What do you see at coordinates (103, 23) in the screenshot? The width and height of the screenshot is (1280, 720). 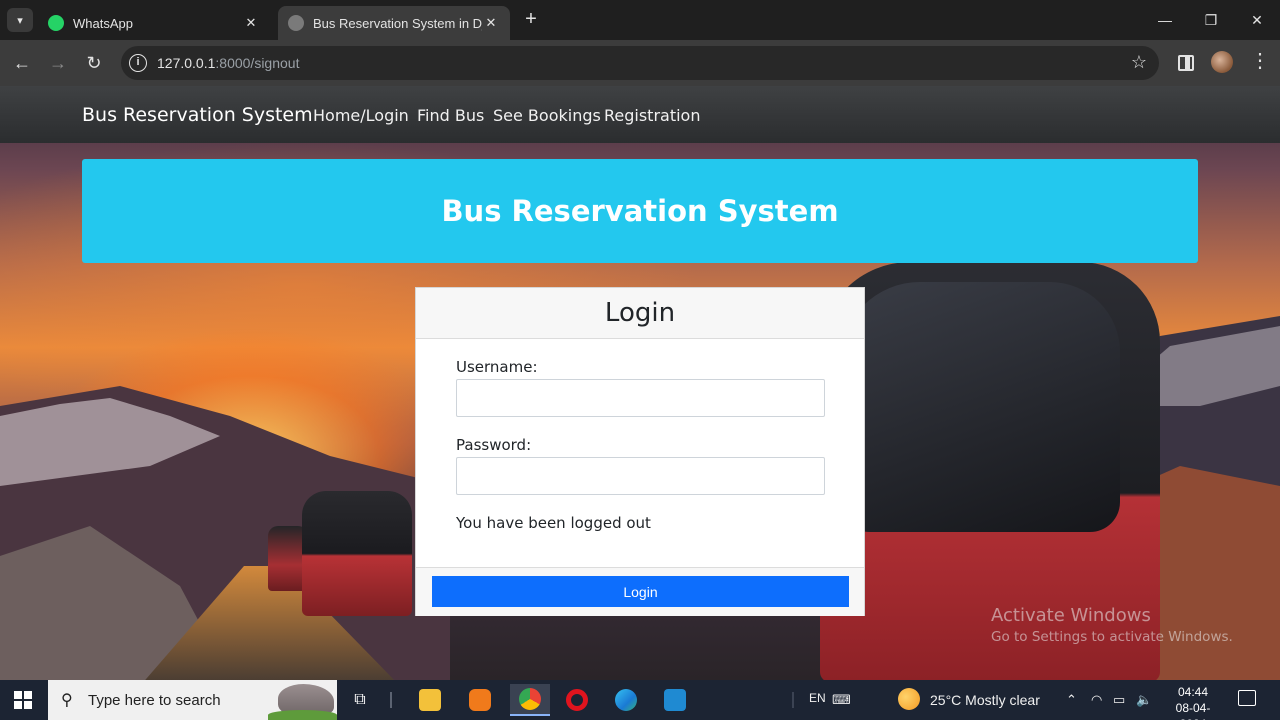 I see `tab-title: WhatsApp` at bounding box center [103, 23].